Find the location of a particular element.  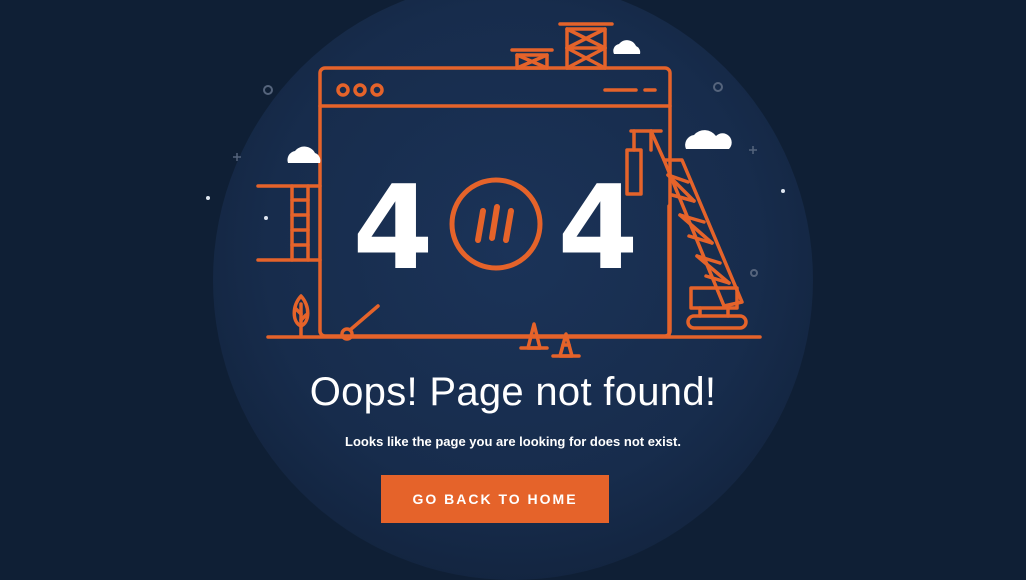

tower-right is located at coordinates (586, 46).